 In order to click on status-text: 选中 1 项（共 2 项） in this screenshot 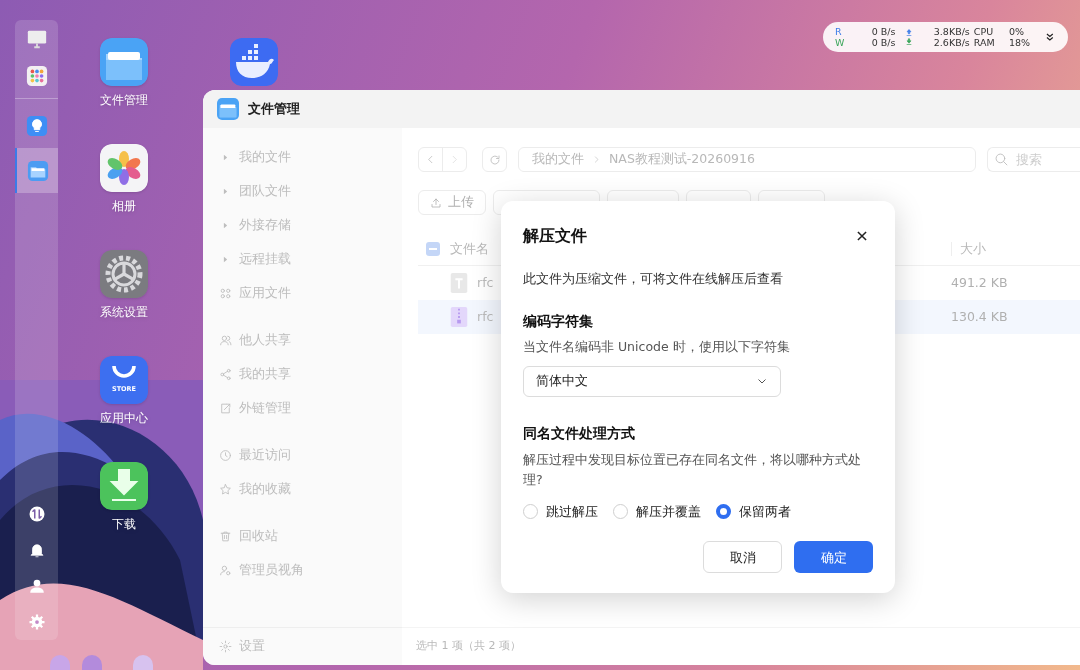, I will do `click(741, 646)`.